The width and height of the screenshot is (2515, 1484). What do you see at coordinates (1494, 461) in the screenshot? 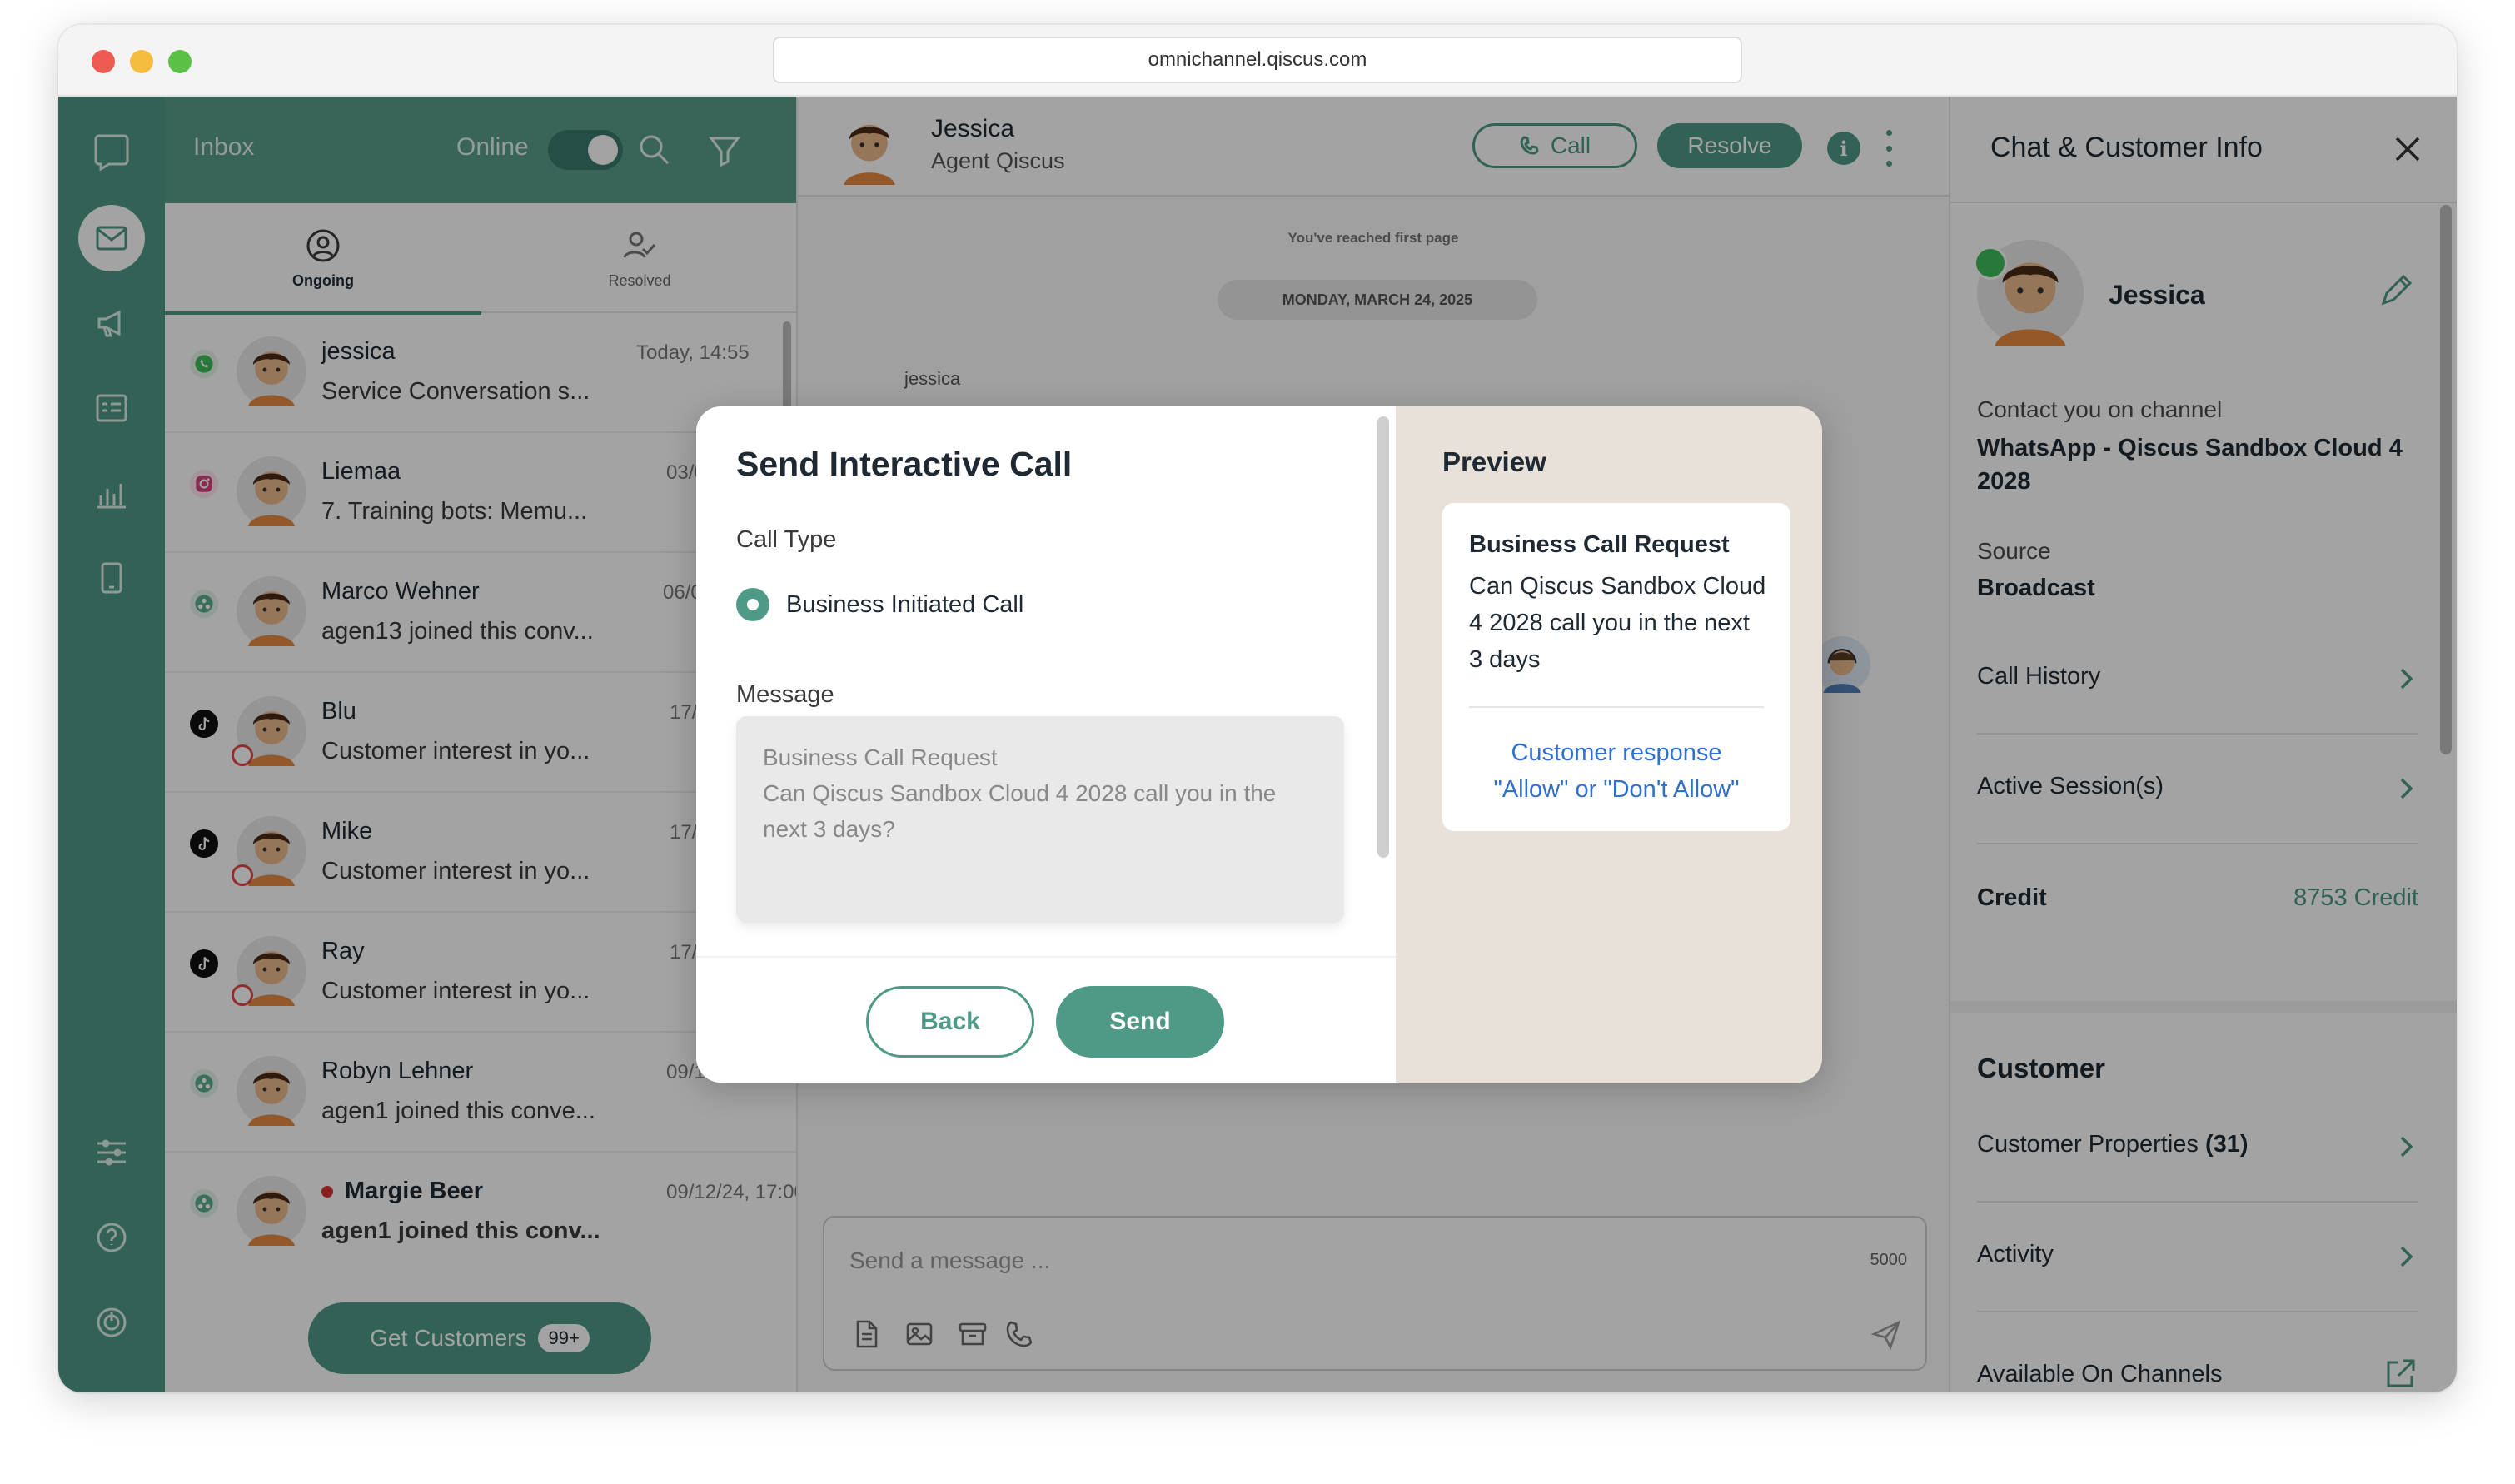
I see `preview-title: Preview` at bounding box center [1494, 461].